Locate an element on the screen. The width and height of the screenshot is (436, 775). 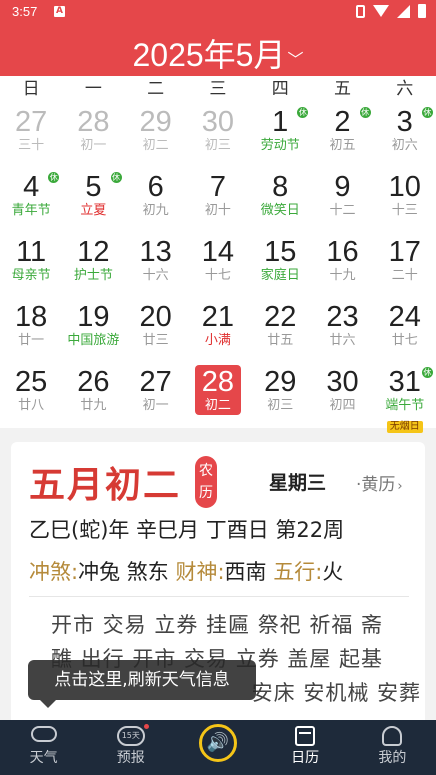
calendar-day: 28 初一 is located at coordinates (93, 134).